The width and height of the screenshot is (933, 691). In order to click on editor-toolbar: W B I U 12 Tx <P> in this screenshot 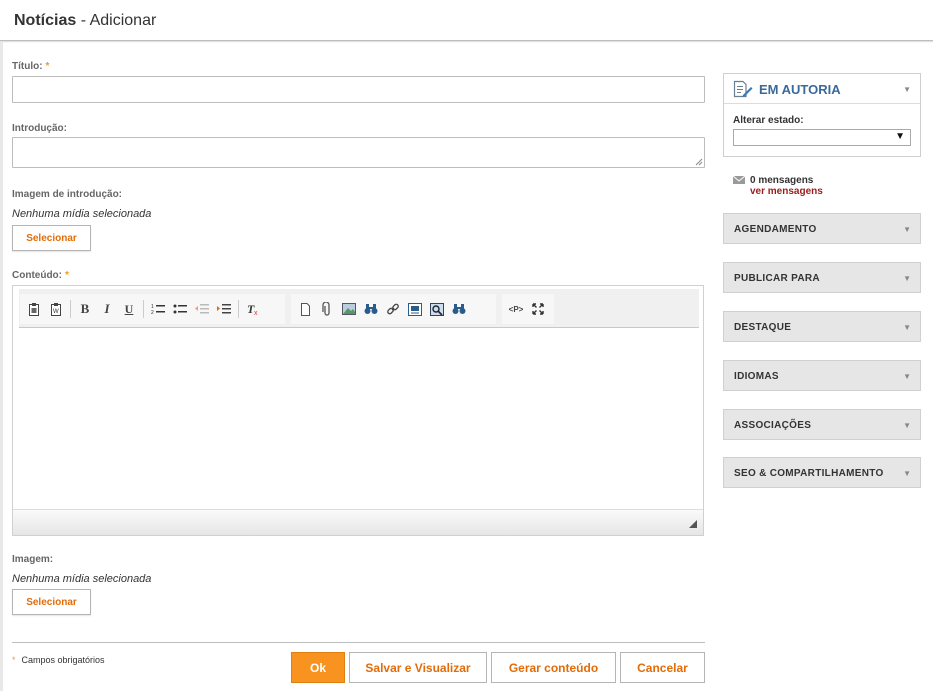, I will do `click(359, 308)`.